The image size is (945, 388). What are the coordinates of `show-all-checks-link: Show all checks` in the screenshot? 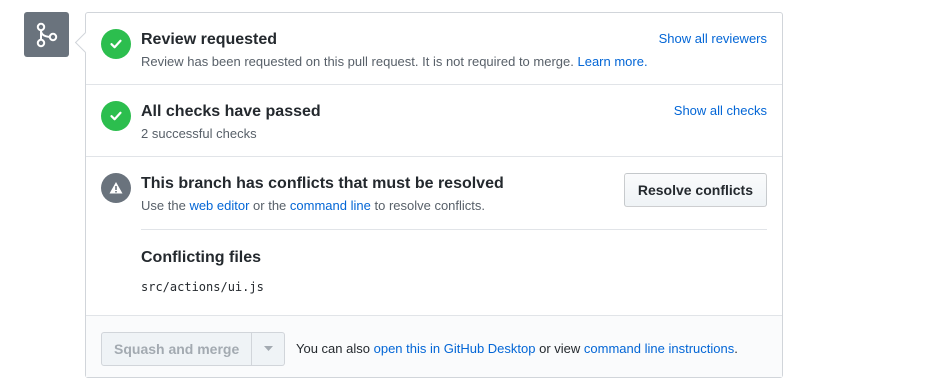 It's located at (720, 110).